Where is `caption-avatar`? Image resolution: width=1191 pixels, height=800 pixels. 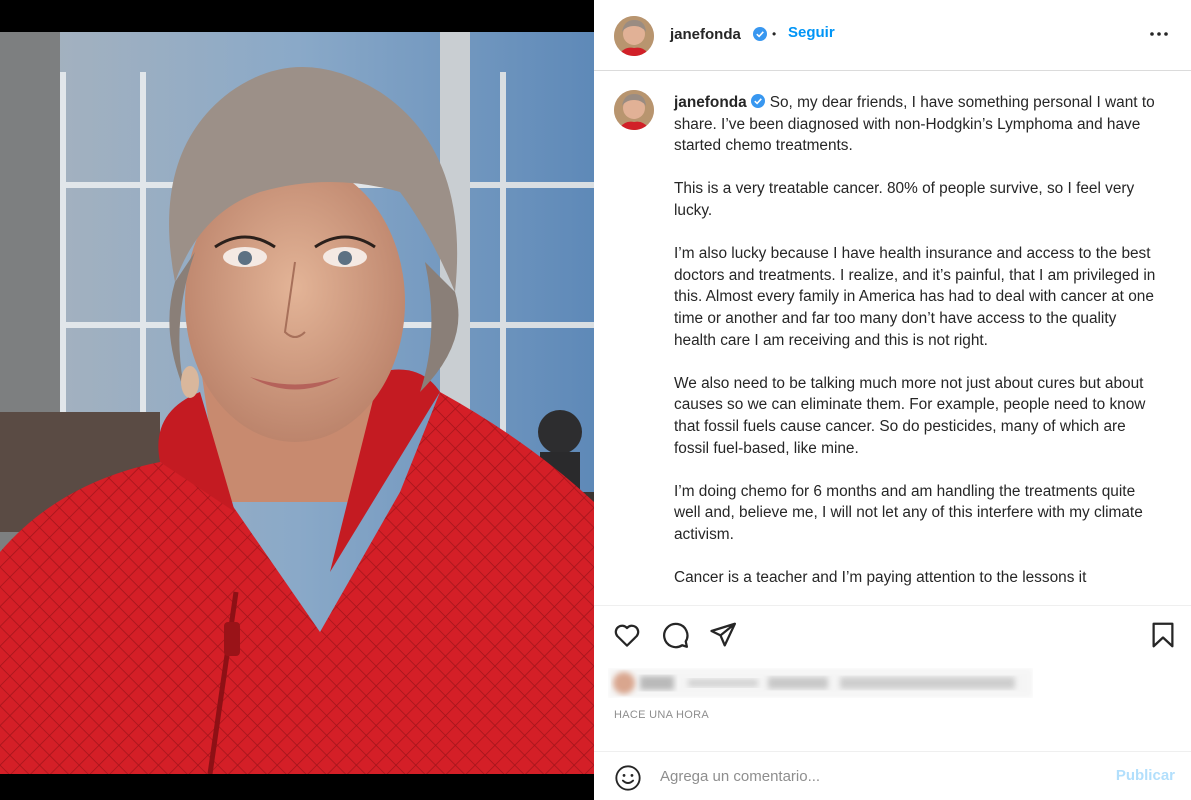 caption-avatar is located at coordinates (634, 110).